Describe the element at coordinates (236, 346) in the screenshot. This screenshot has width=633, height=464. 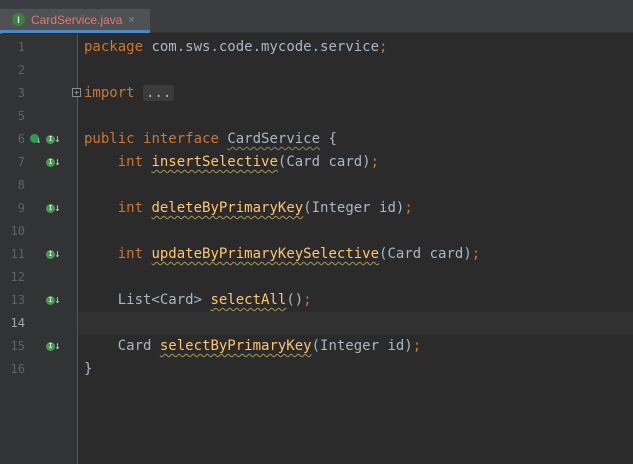
I see `method-name: selectByPrimaryKey` at that location.